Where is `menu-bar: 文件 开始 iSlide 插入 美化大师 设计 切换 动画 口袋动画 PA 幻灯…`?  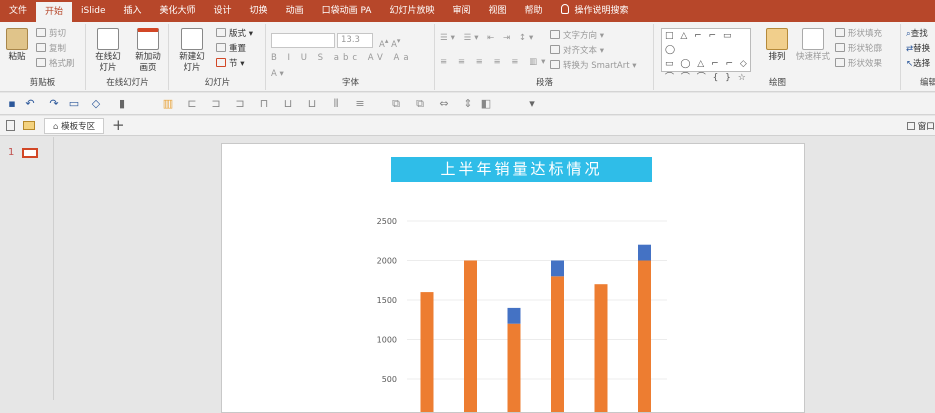 menu-bar: 文件 开始 iSlide 插入 美化大师 设计 切换 动画 口袋动画 PA 幻灯… is located at coordinates (467, 11).